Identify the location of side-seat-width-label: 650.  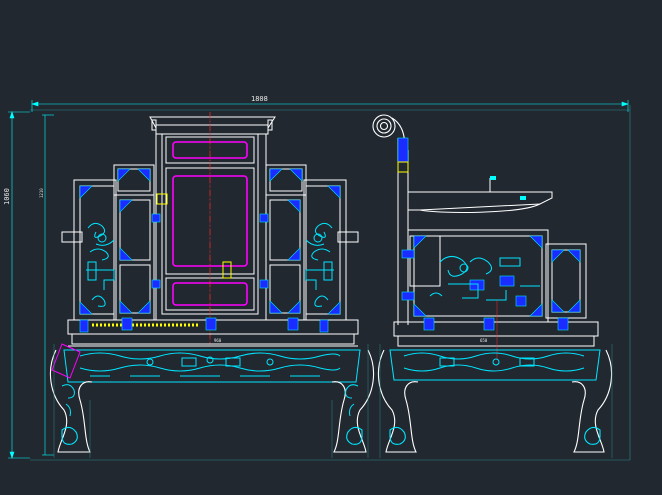
(484, 340).